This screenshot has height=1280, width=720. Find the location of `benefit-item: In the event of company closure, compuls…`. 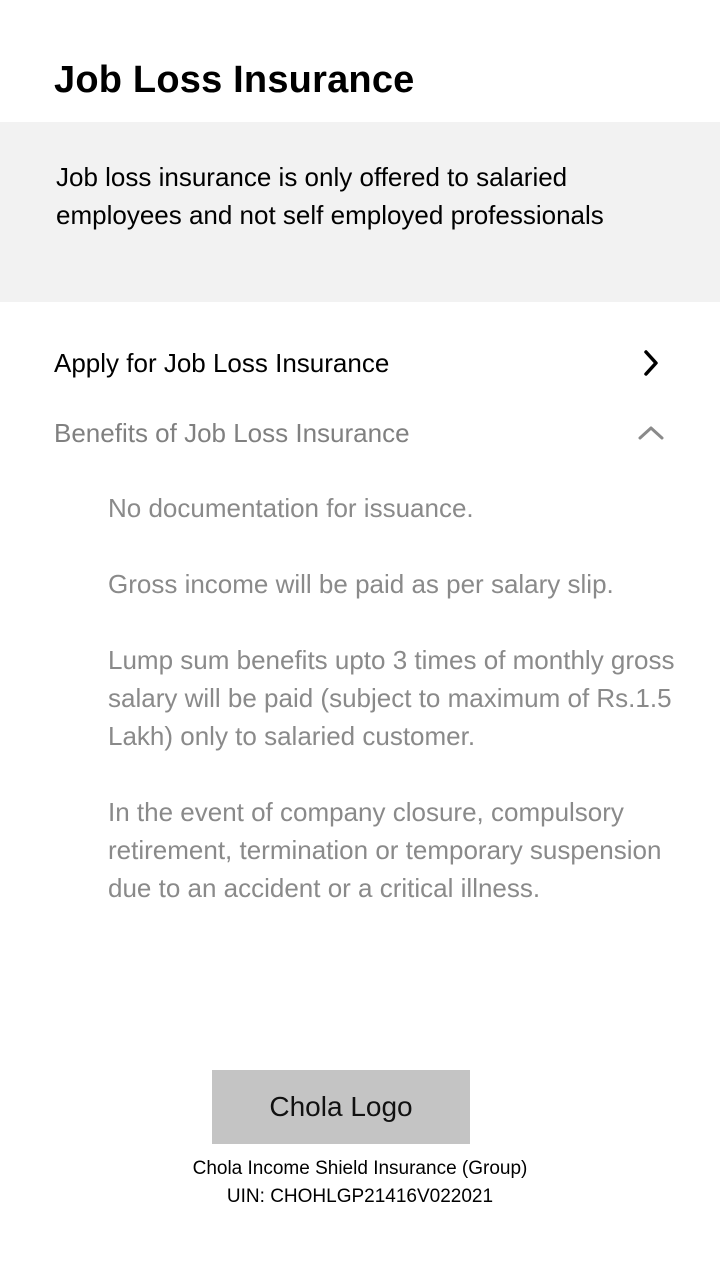

benefit-item: In the event of company closure, compuls… is located at coordinates (385, 850).